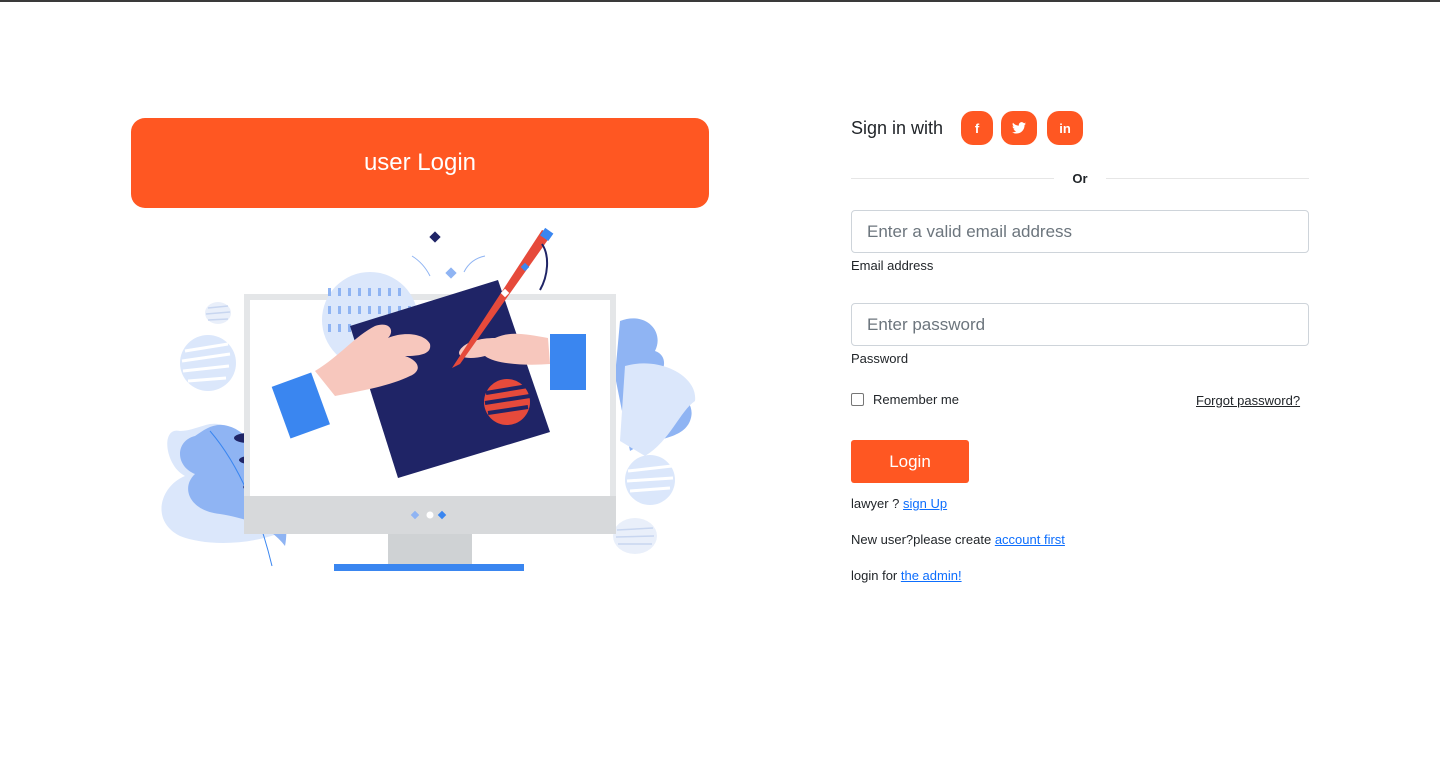  I want to click on divider-line-left, so click(953, 178).